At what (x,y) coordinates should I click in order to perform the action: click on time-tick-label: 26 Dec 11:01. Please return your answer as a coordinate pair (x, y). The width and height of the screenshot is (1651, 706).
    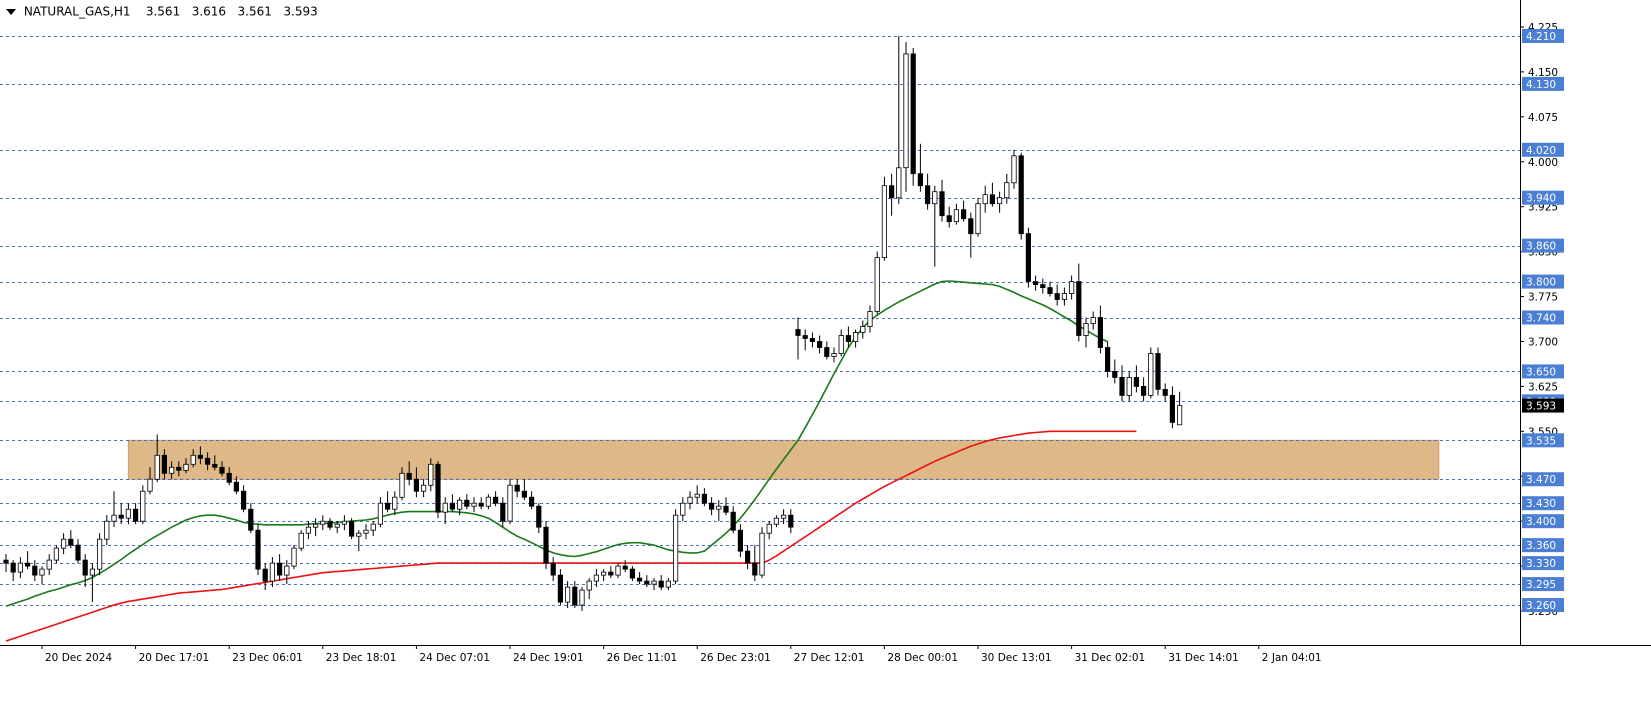
    Looking at the image, I should click on (642, 658).